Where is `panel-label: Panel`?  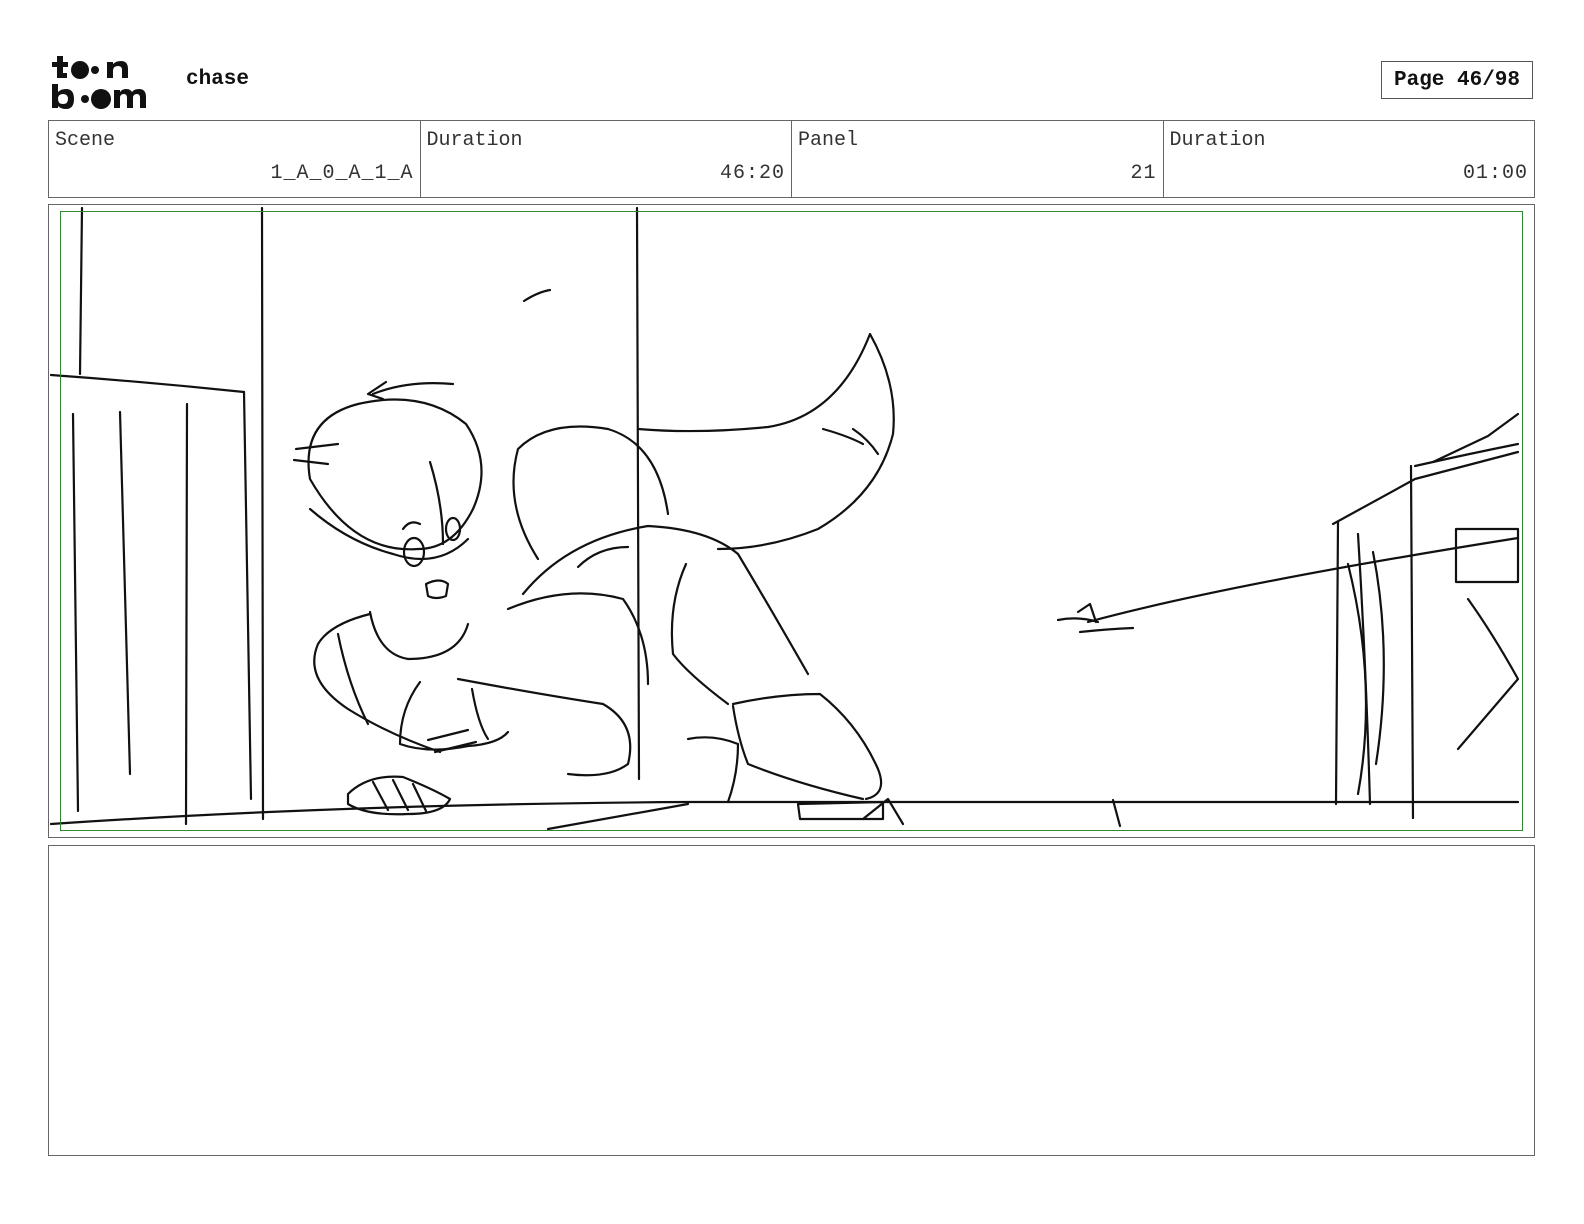 panel-label: Panel is located at coordinates (828, 140).